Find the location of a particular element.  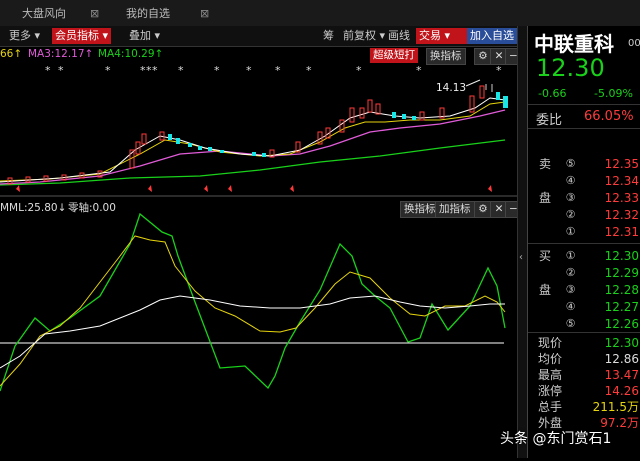

mml-label: MML:25.80↓ is located at coordinates (33, 208).